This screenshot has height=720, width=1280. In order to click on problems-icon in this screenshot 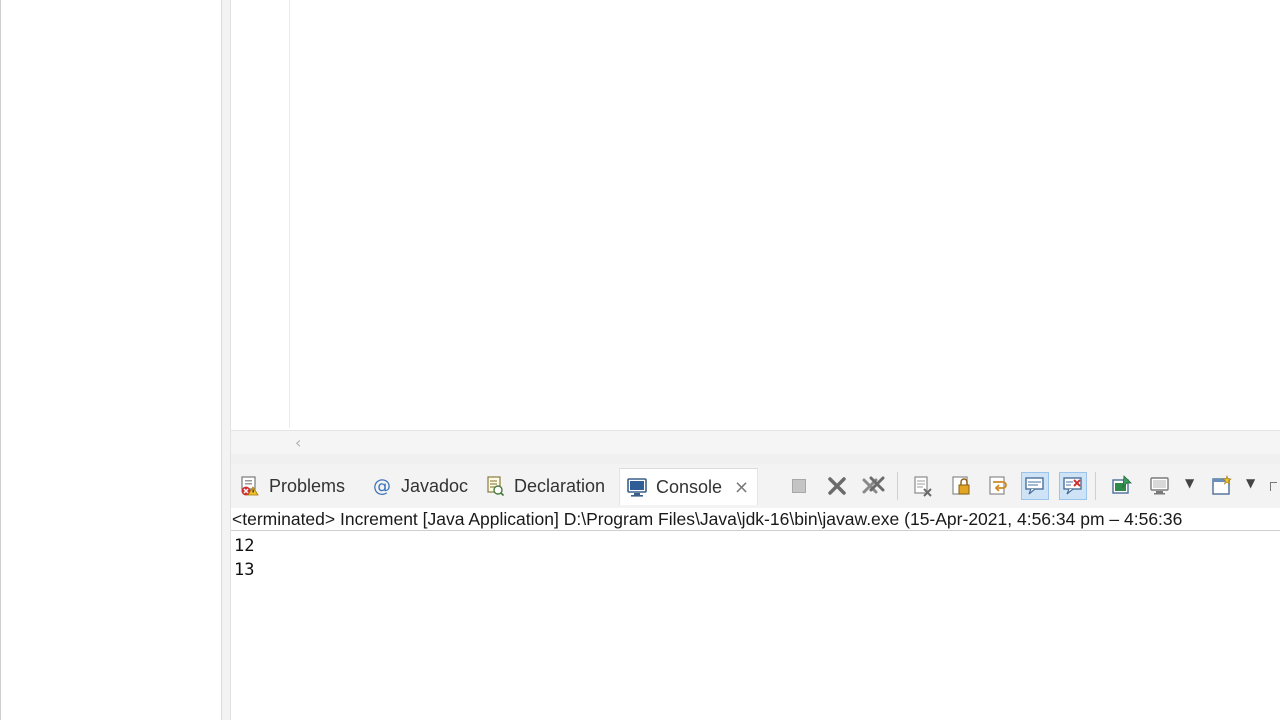, I will do `click(250, 486)`.